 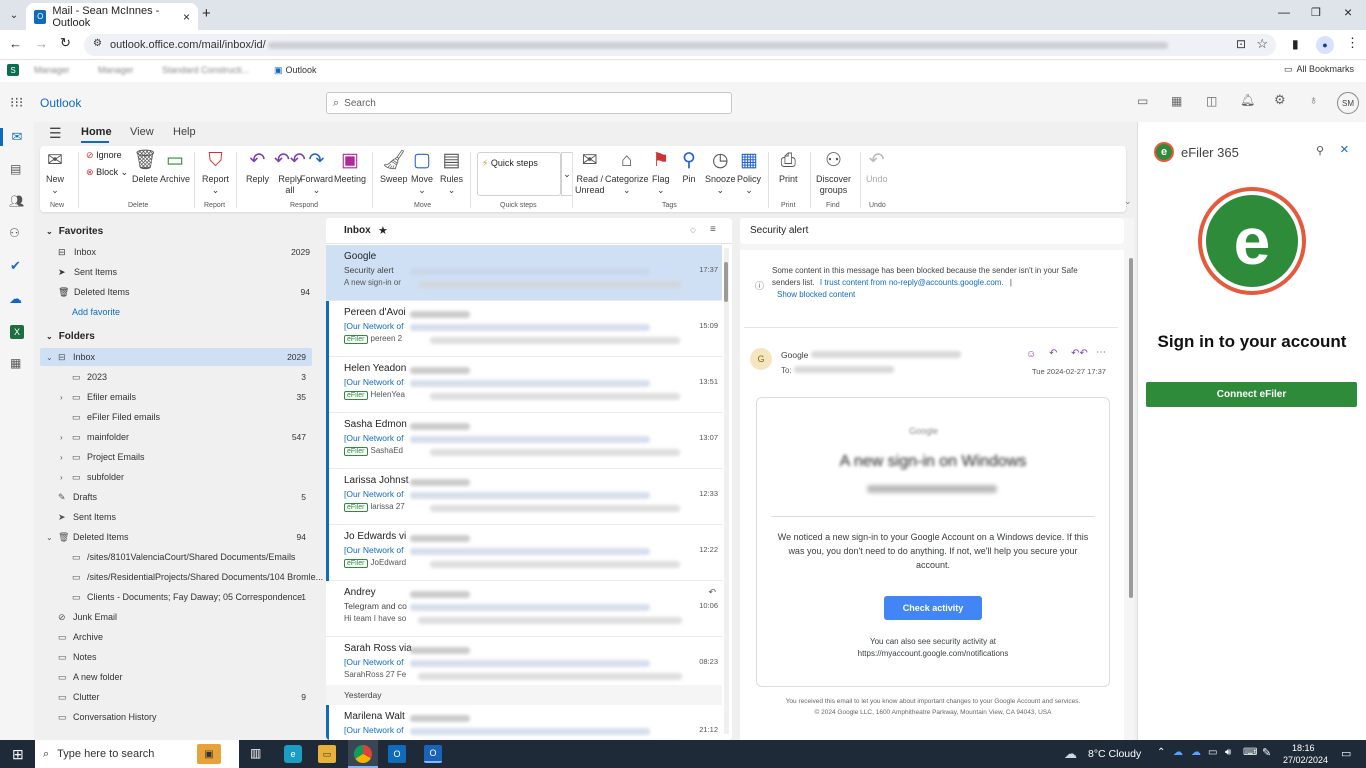 I want to click on nav-toggle-icon: ☰, so click(x=55, y=133).